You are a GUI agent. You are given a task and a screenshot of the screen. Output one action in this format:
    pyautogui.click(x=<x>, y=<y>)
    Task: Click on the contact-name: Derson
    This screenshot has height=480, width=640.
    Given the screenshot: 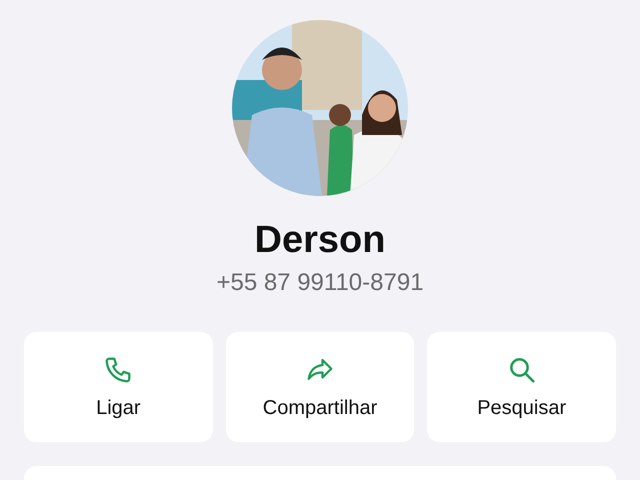 What is the action you would take?
    pyautogui.click(x=320, y=240)
    